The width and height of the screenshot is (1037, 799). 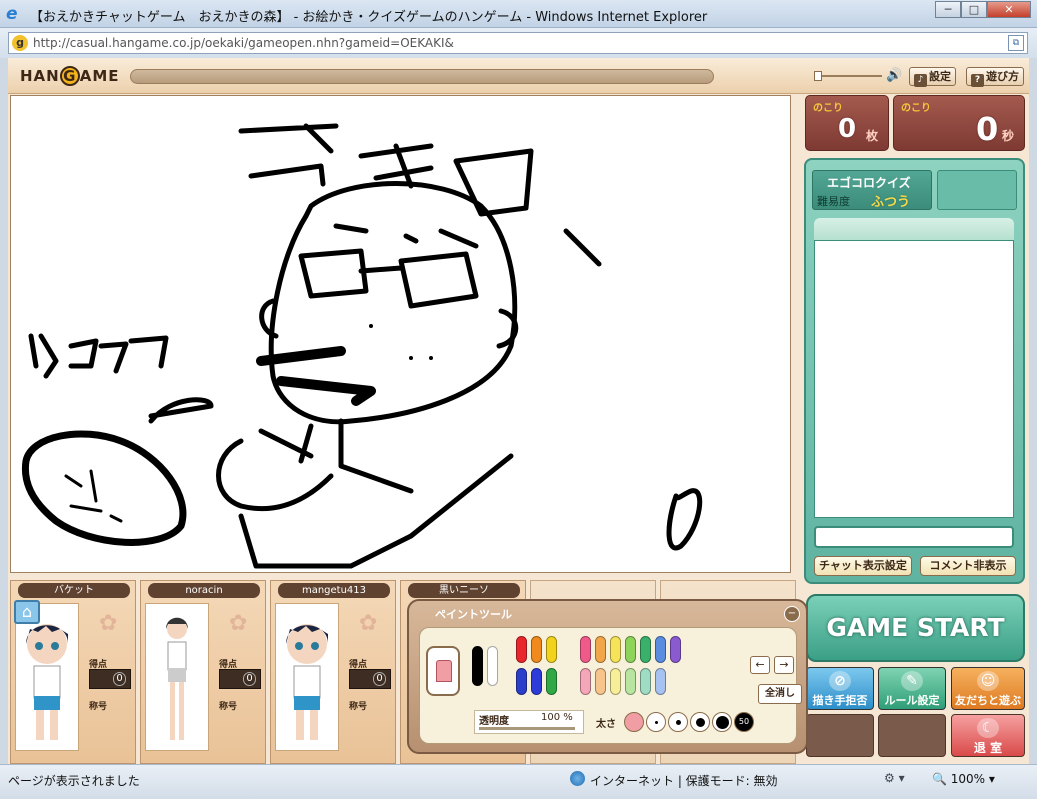 I want to click on security-zone: インターネット | 保護モード: 無効, so click(x=684, y=780).